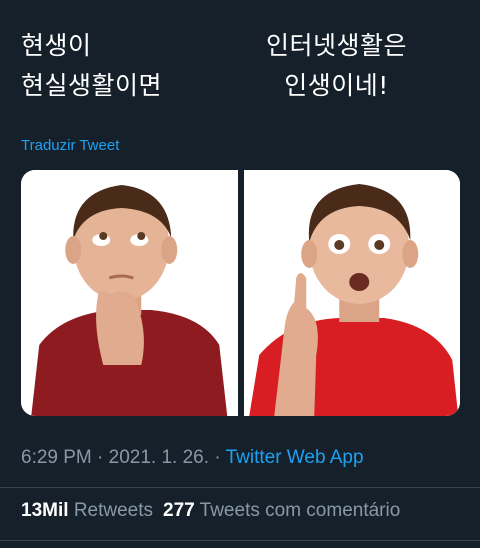 This screenshot has width=480, height=548. What do you see at coordinates (56, 45) in the screenshot?
I see `tweet-text-left-line-1: 현생이` at bounding box center [56, 45].